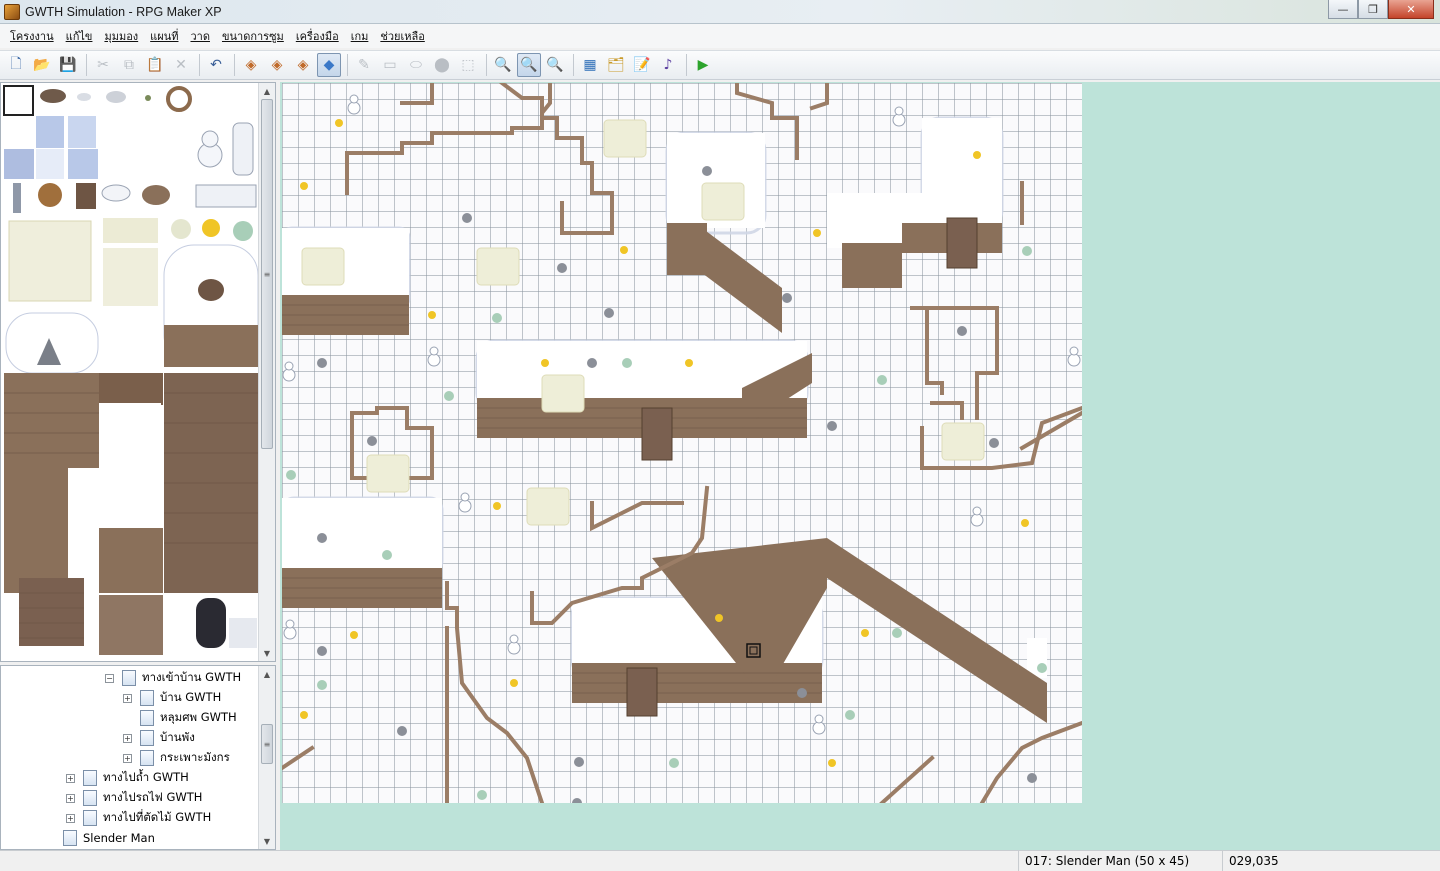 The width and height of the screenshot is (1440, 871). I want to click on script-editor-icon: 📝, so click(642, 65).